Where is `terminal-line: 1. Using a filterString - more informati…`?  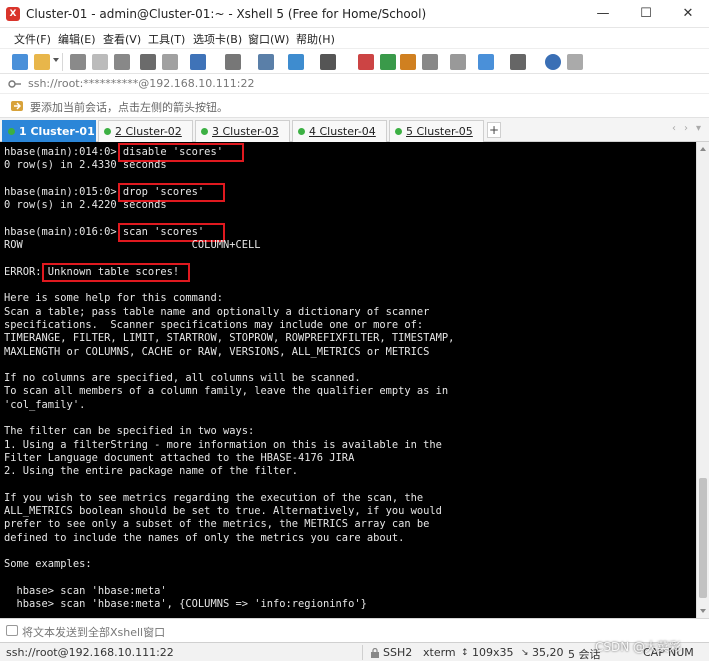 terminal-line: 1. Using a filterString - more informati… is located at coordinates (223, 444).